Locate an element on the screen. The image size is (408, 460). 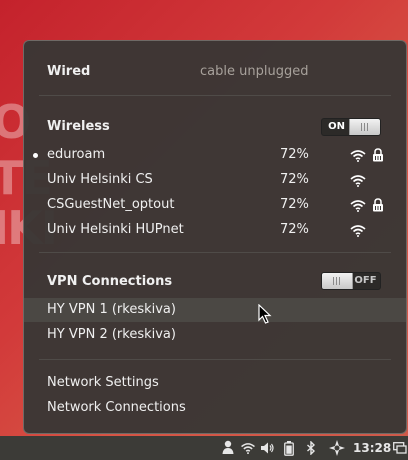
network-wifi-icon is located at coordinates (248, 448).